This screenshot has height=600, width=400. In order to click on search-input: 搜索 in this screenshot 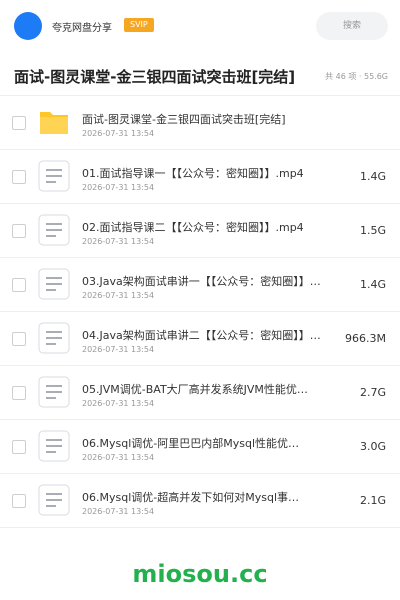, I will do `click(352, 26)`.